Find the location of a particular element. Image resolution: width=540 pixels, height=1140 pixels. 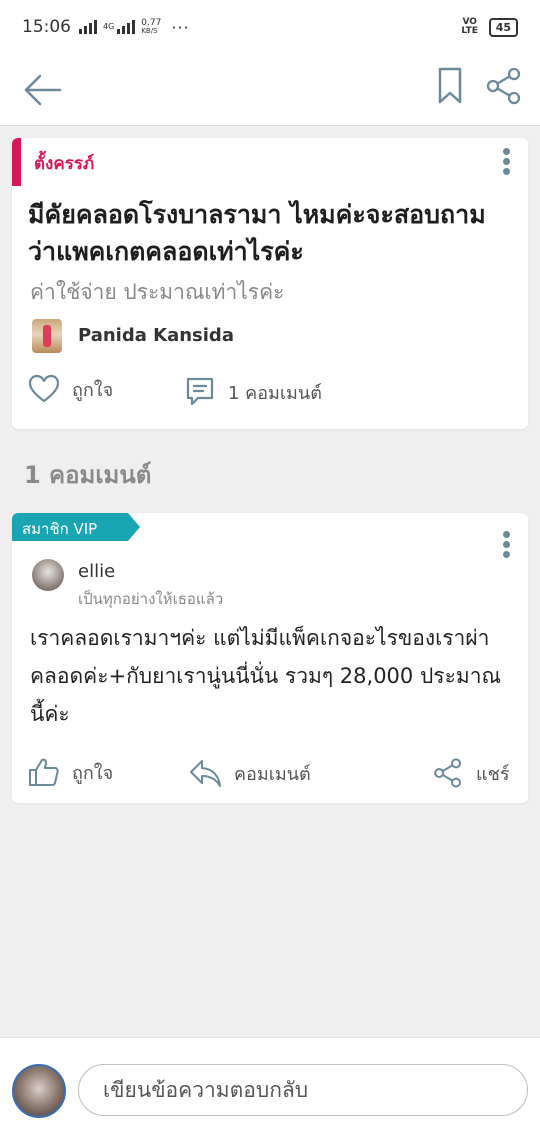

thumbs-up-icon is located at coordinates (44, 772).